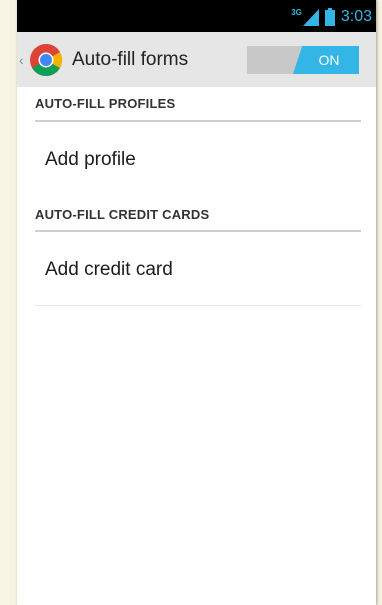 The width and height of the screenshot is (382, 605). What do you see at coordinates (303, 60) in the screenshot?
I see `autofill-toggle: ON` at bounding box center [303, 60].